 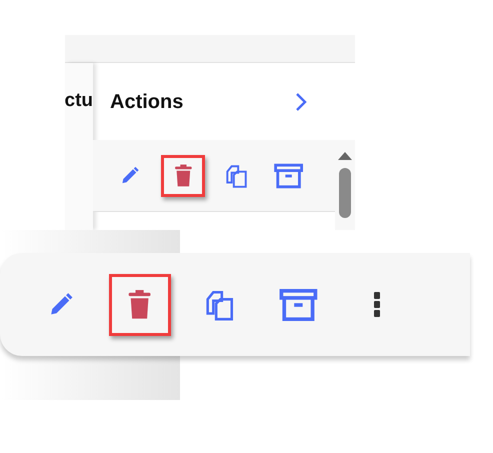 I want to click on column-header: Actions, so click(x=147, y=102).